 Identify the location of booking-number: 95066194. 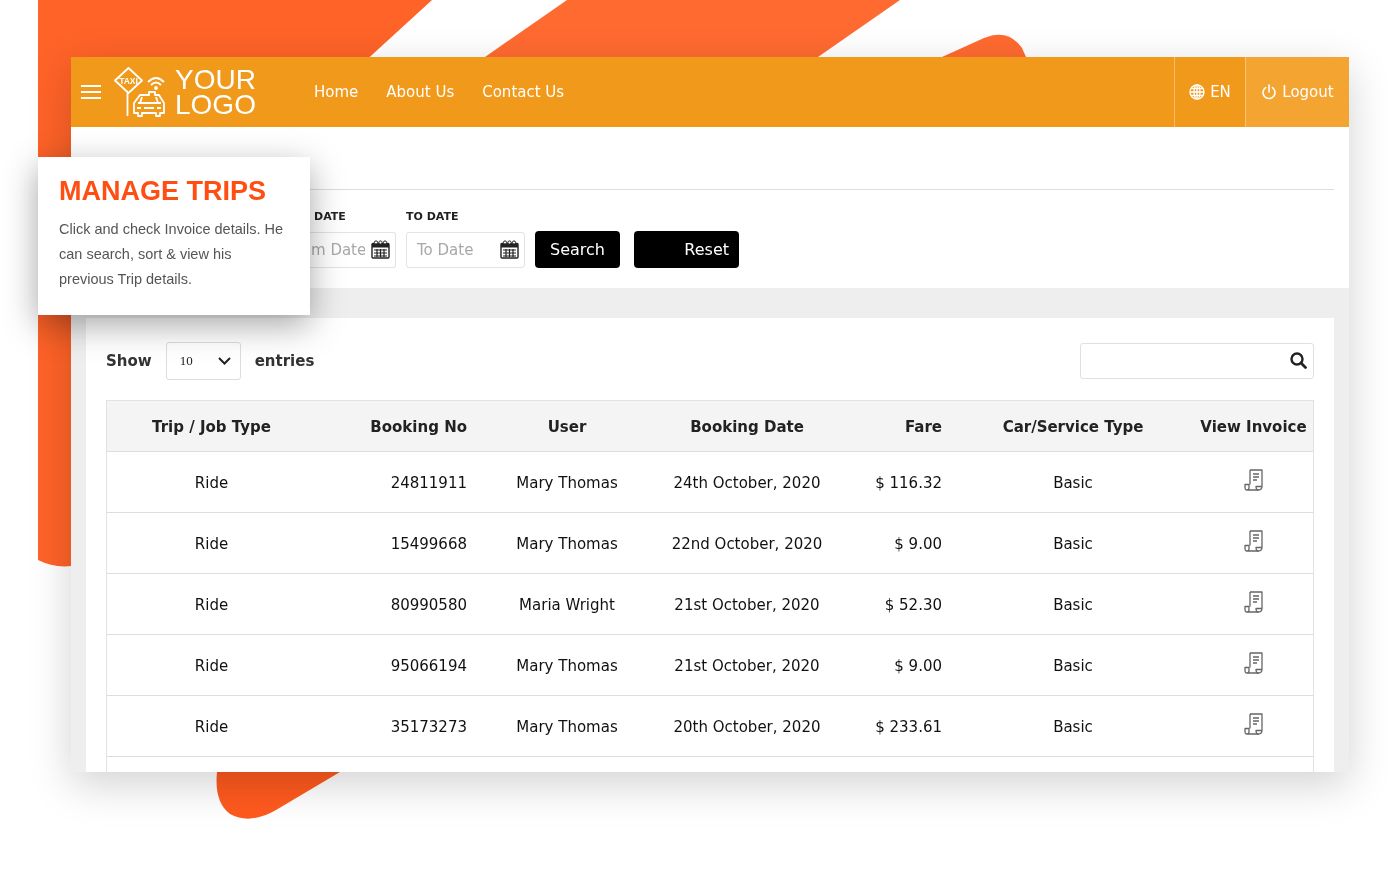
(428, 665).